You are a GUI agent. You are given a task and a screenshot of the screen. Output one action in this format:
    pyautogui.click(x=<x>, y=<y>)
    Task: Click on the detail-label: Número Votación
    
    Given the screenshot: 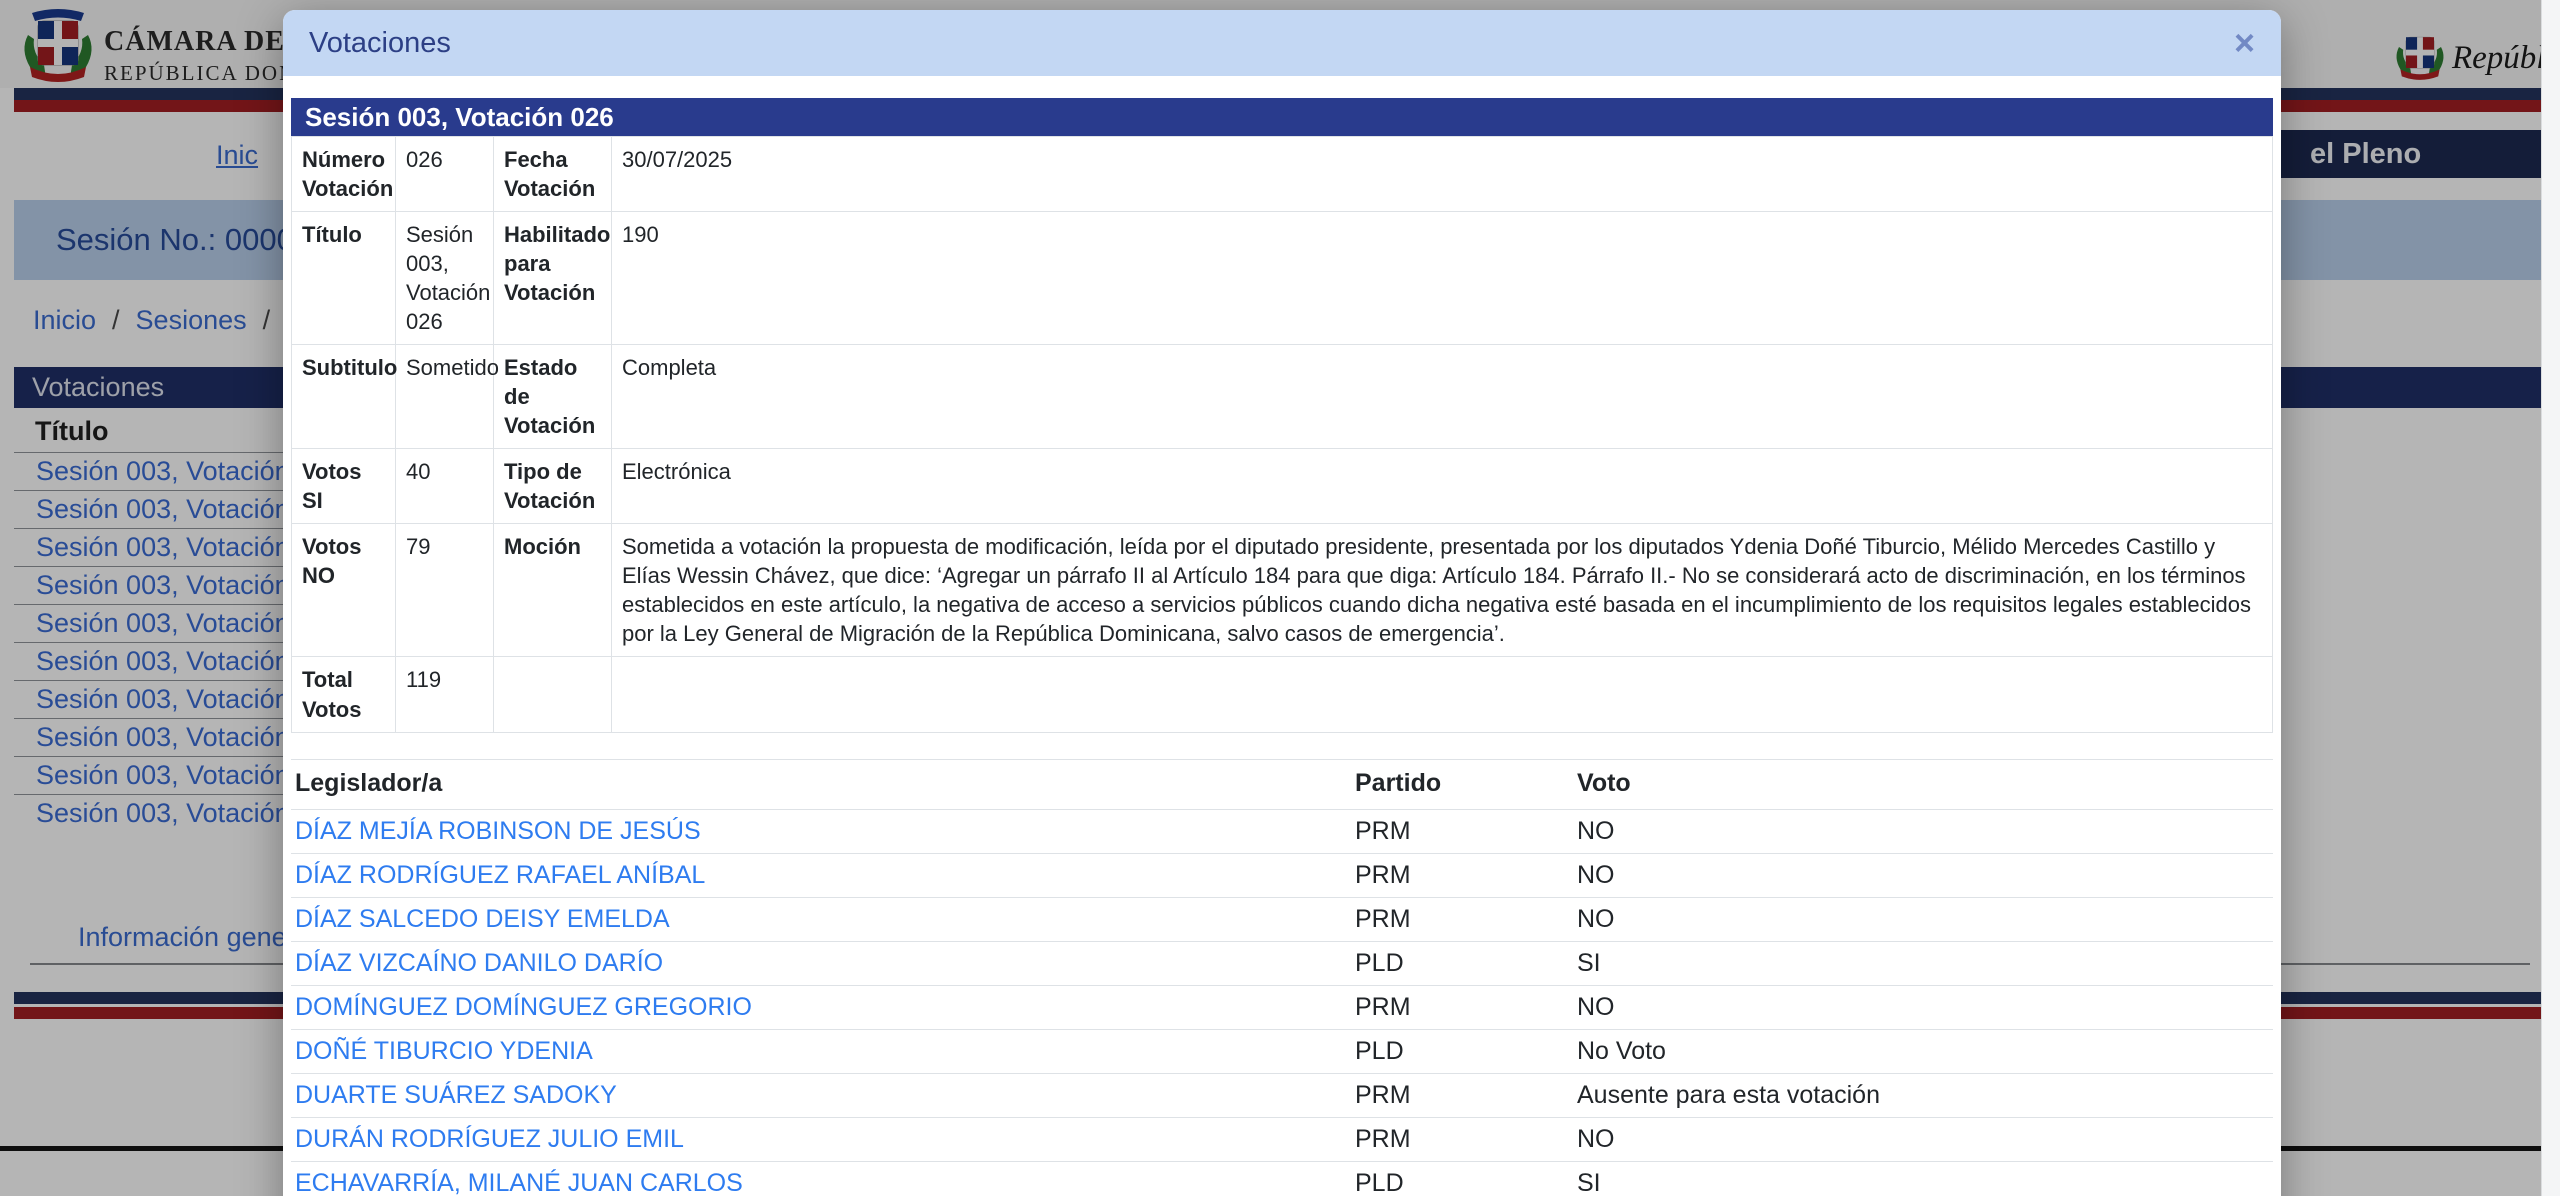 What is the action you would take?
    pyautogui.click(x=343, y=174)
    